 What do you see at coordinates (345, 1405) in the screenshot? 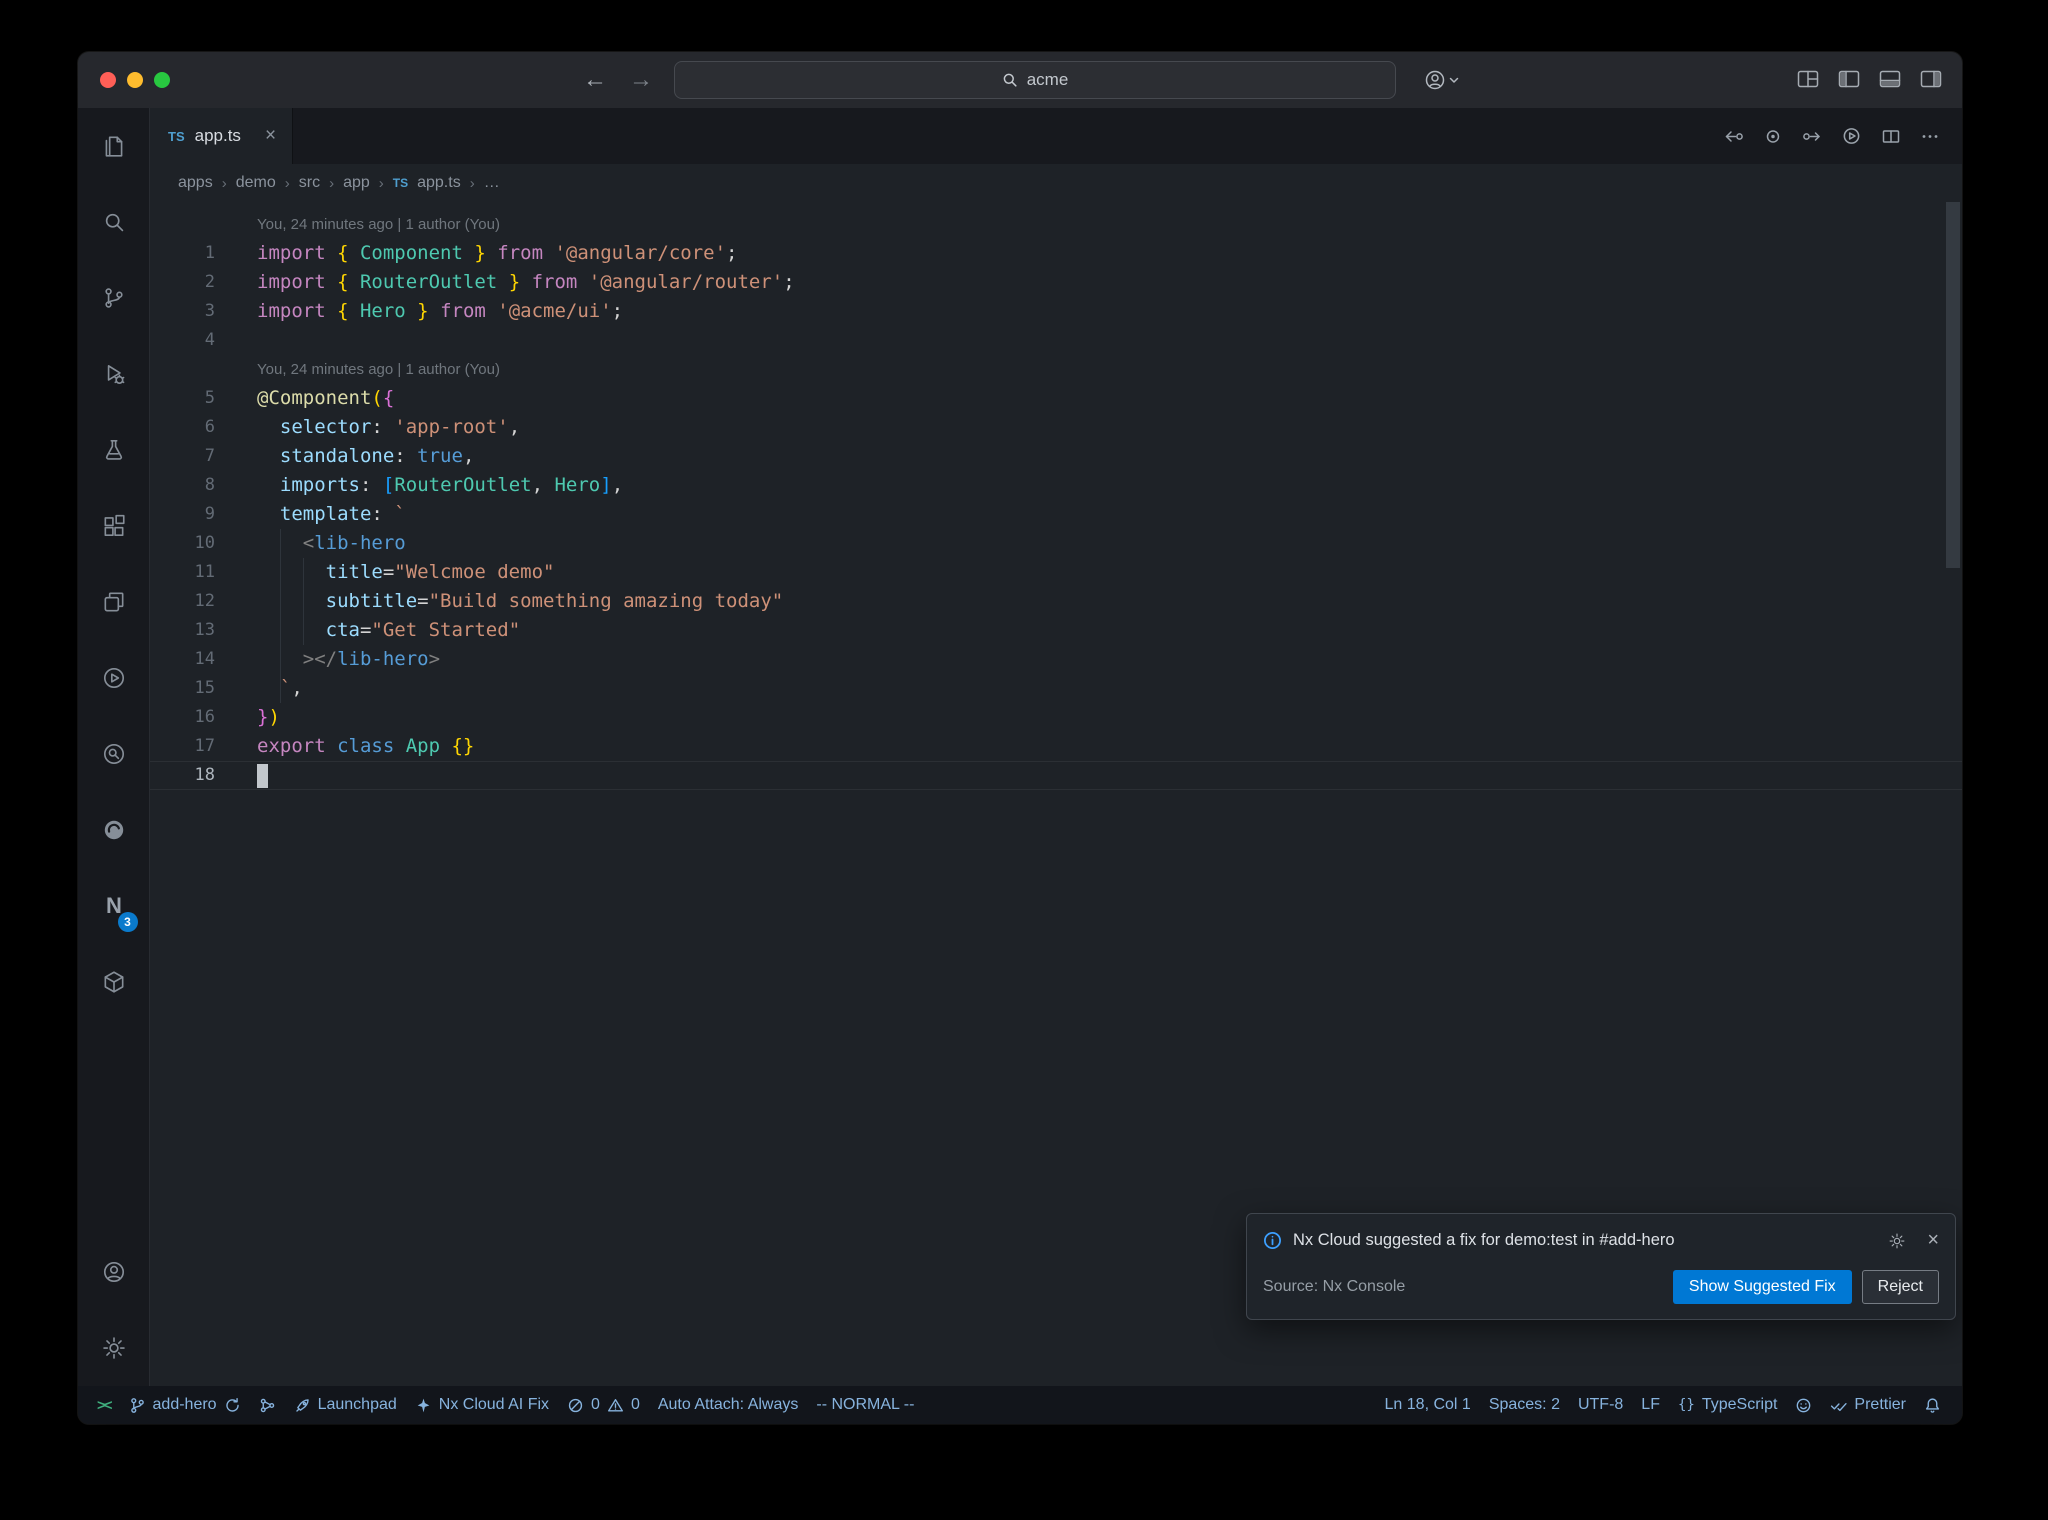
I see `launchpad-item: Launchpad` at bounding box center [345, 1405].